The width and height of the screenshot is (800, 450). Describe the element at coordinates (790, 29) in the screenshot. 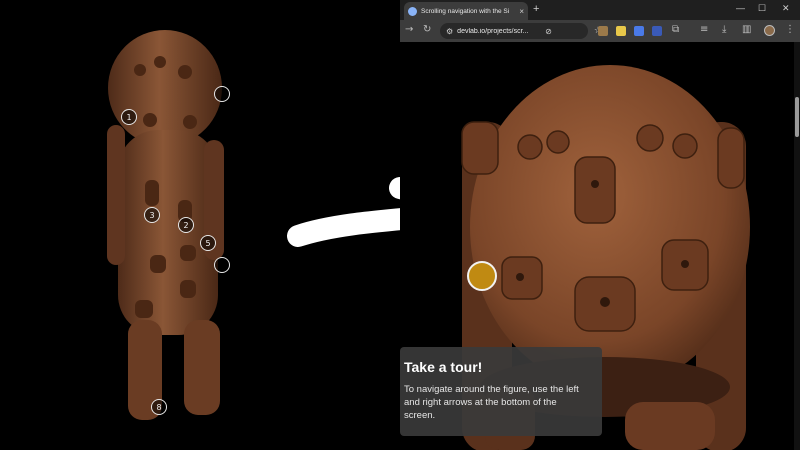

I see `menu-icon: ⋮` at that location.